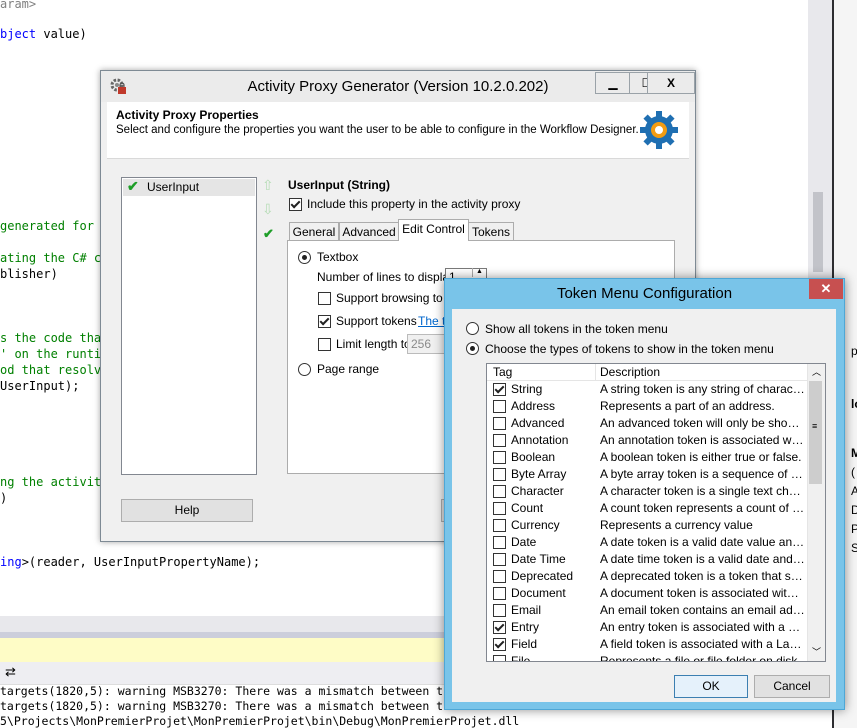 This screenshot has width=857, height=728. What do you see at coordinates (854, 529) in the screenshot?
I see `panel-text: P` at bounding box center [854, 529].